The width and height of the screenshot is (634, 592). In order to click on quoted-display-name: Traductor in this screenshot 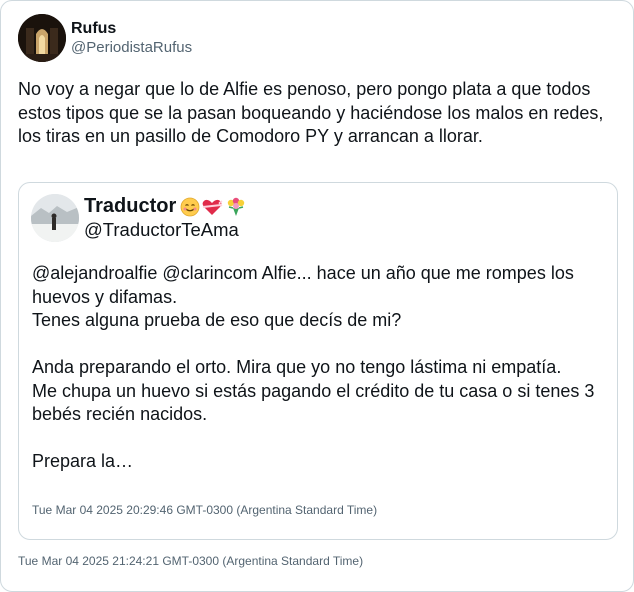, I will do `click(130, 206)`.